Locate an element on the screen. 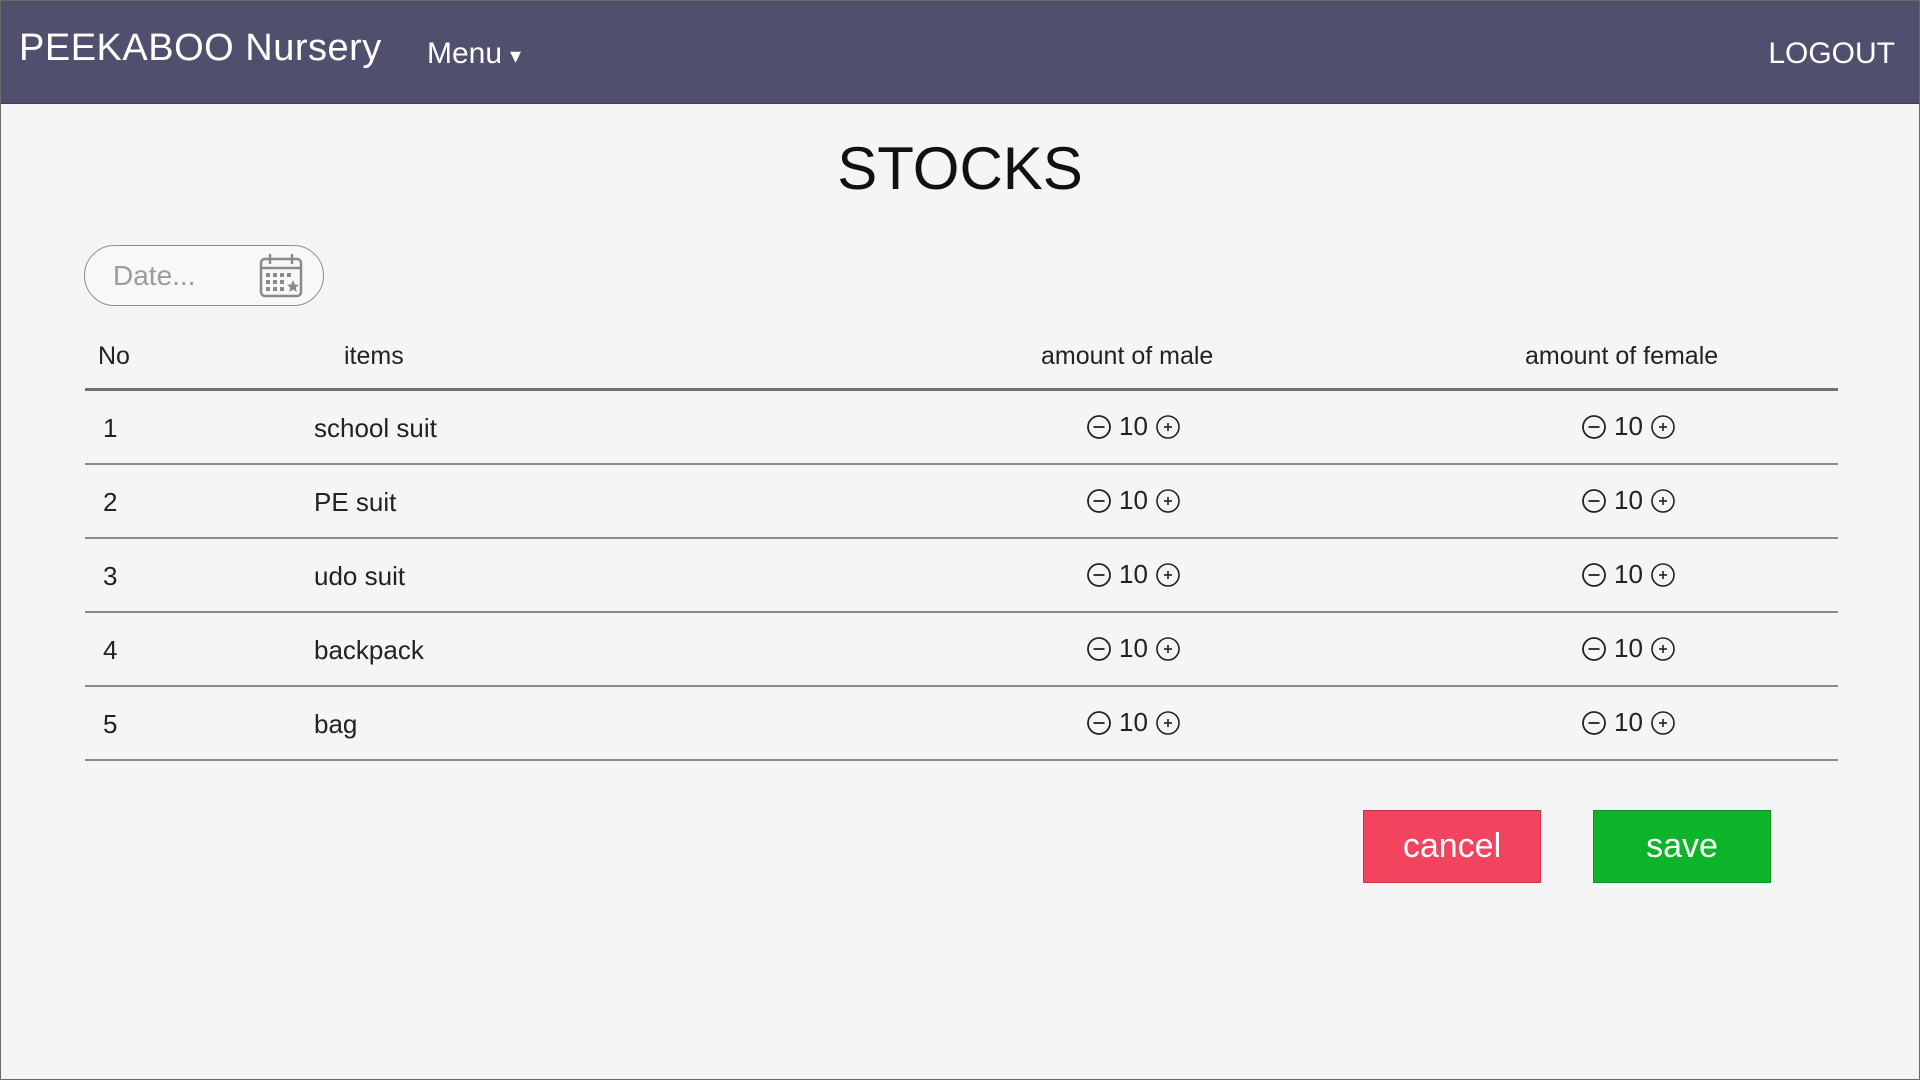 This screenshot has width=1920, height=1080. row-number: 4 is located at coordinates (110, 650).